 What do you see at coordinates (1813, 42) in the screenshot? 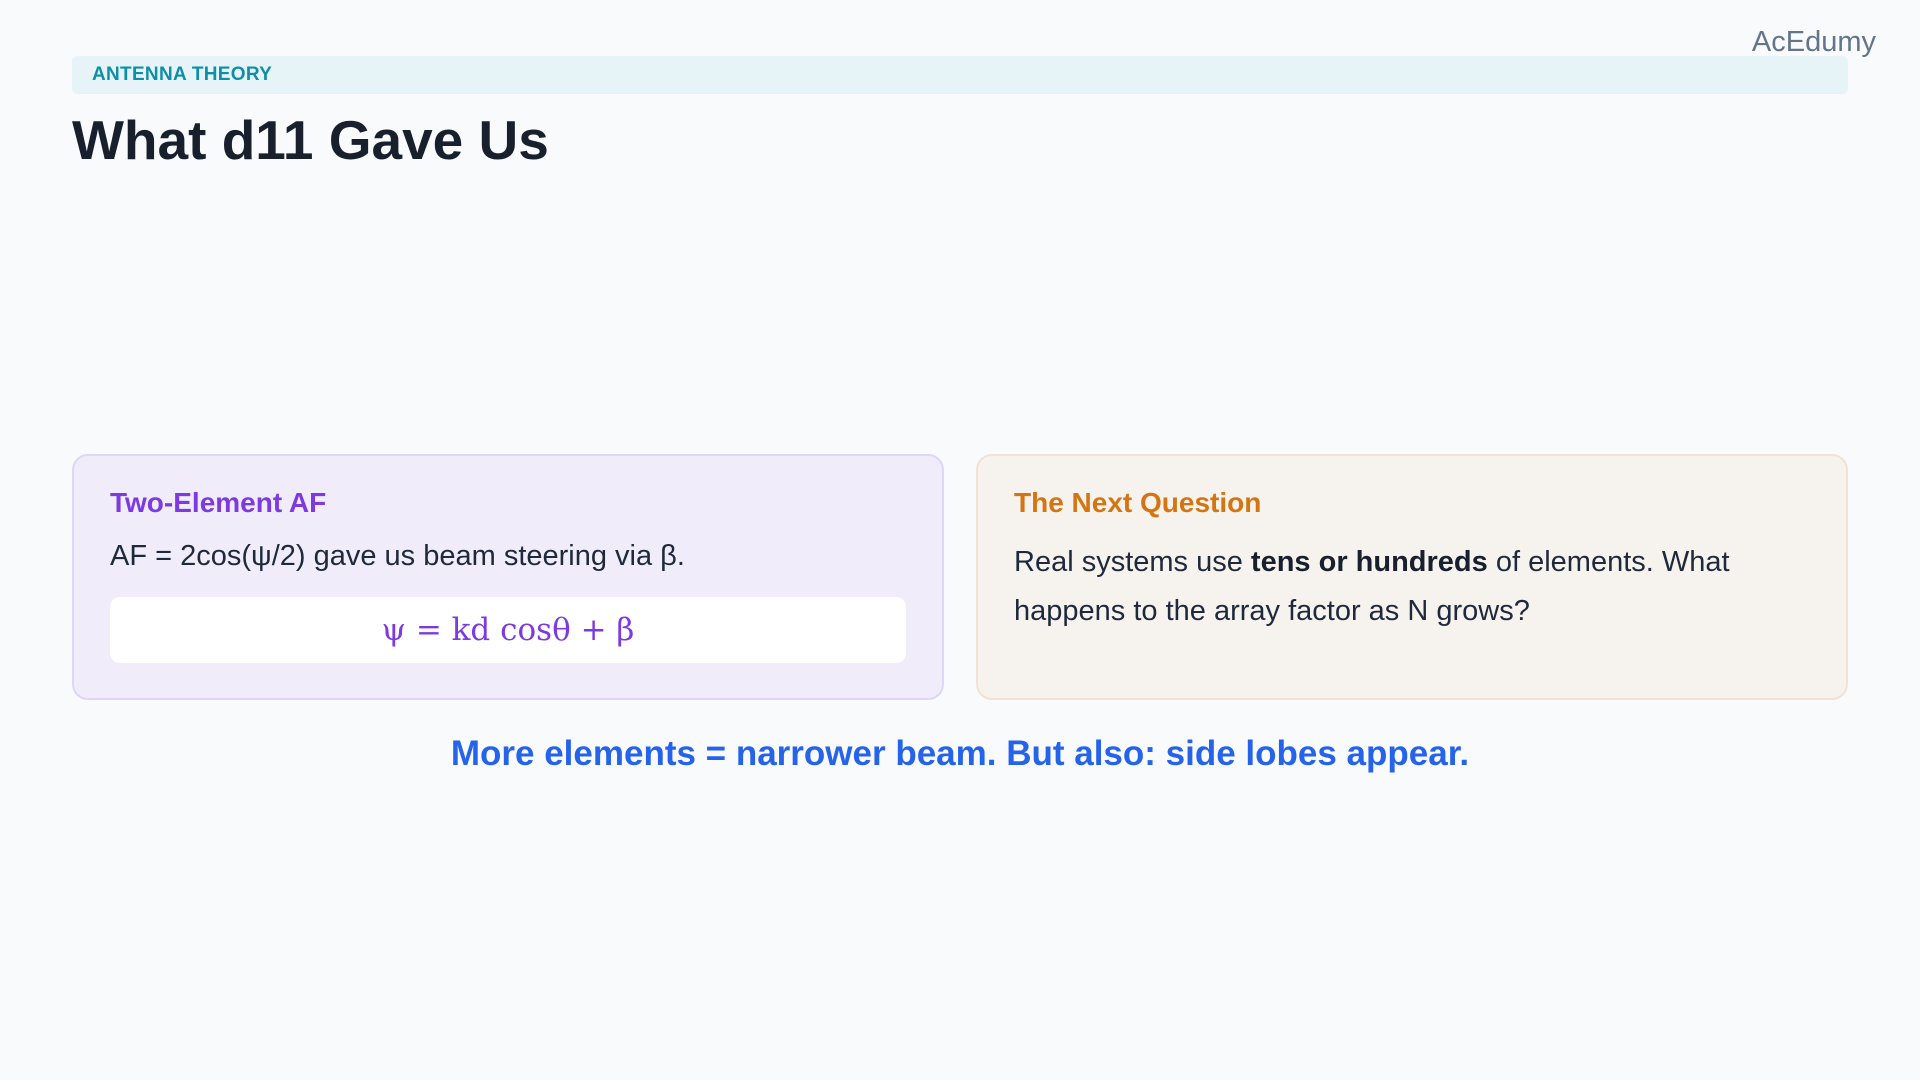
I see `brand-logo-text: AcEdumy` at bounding box center [1813, 42].